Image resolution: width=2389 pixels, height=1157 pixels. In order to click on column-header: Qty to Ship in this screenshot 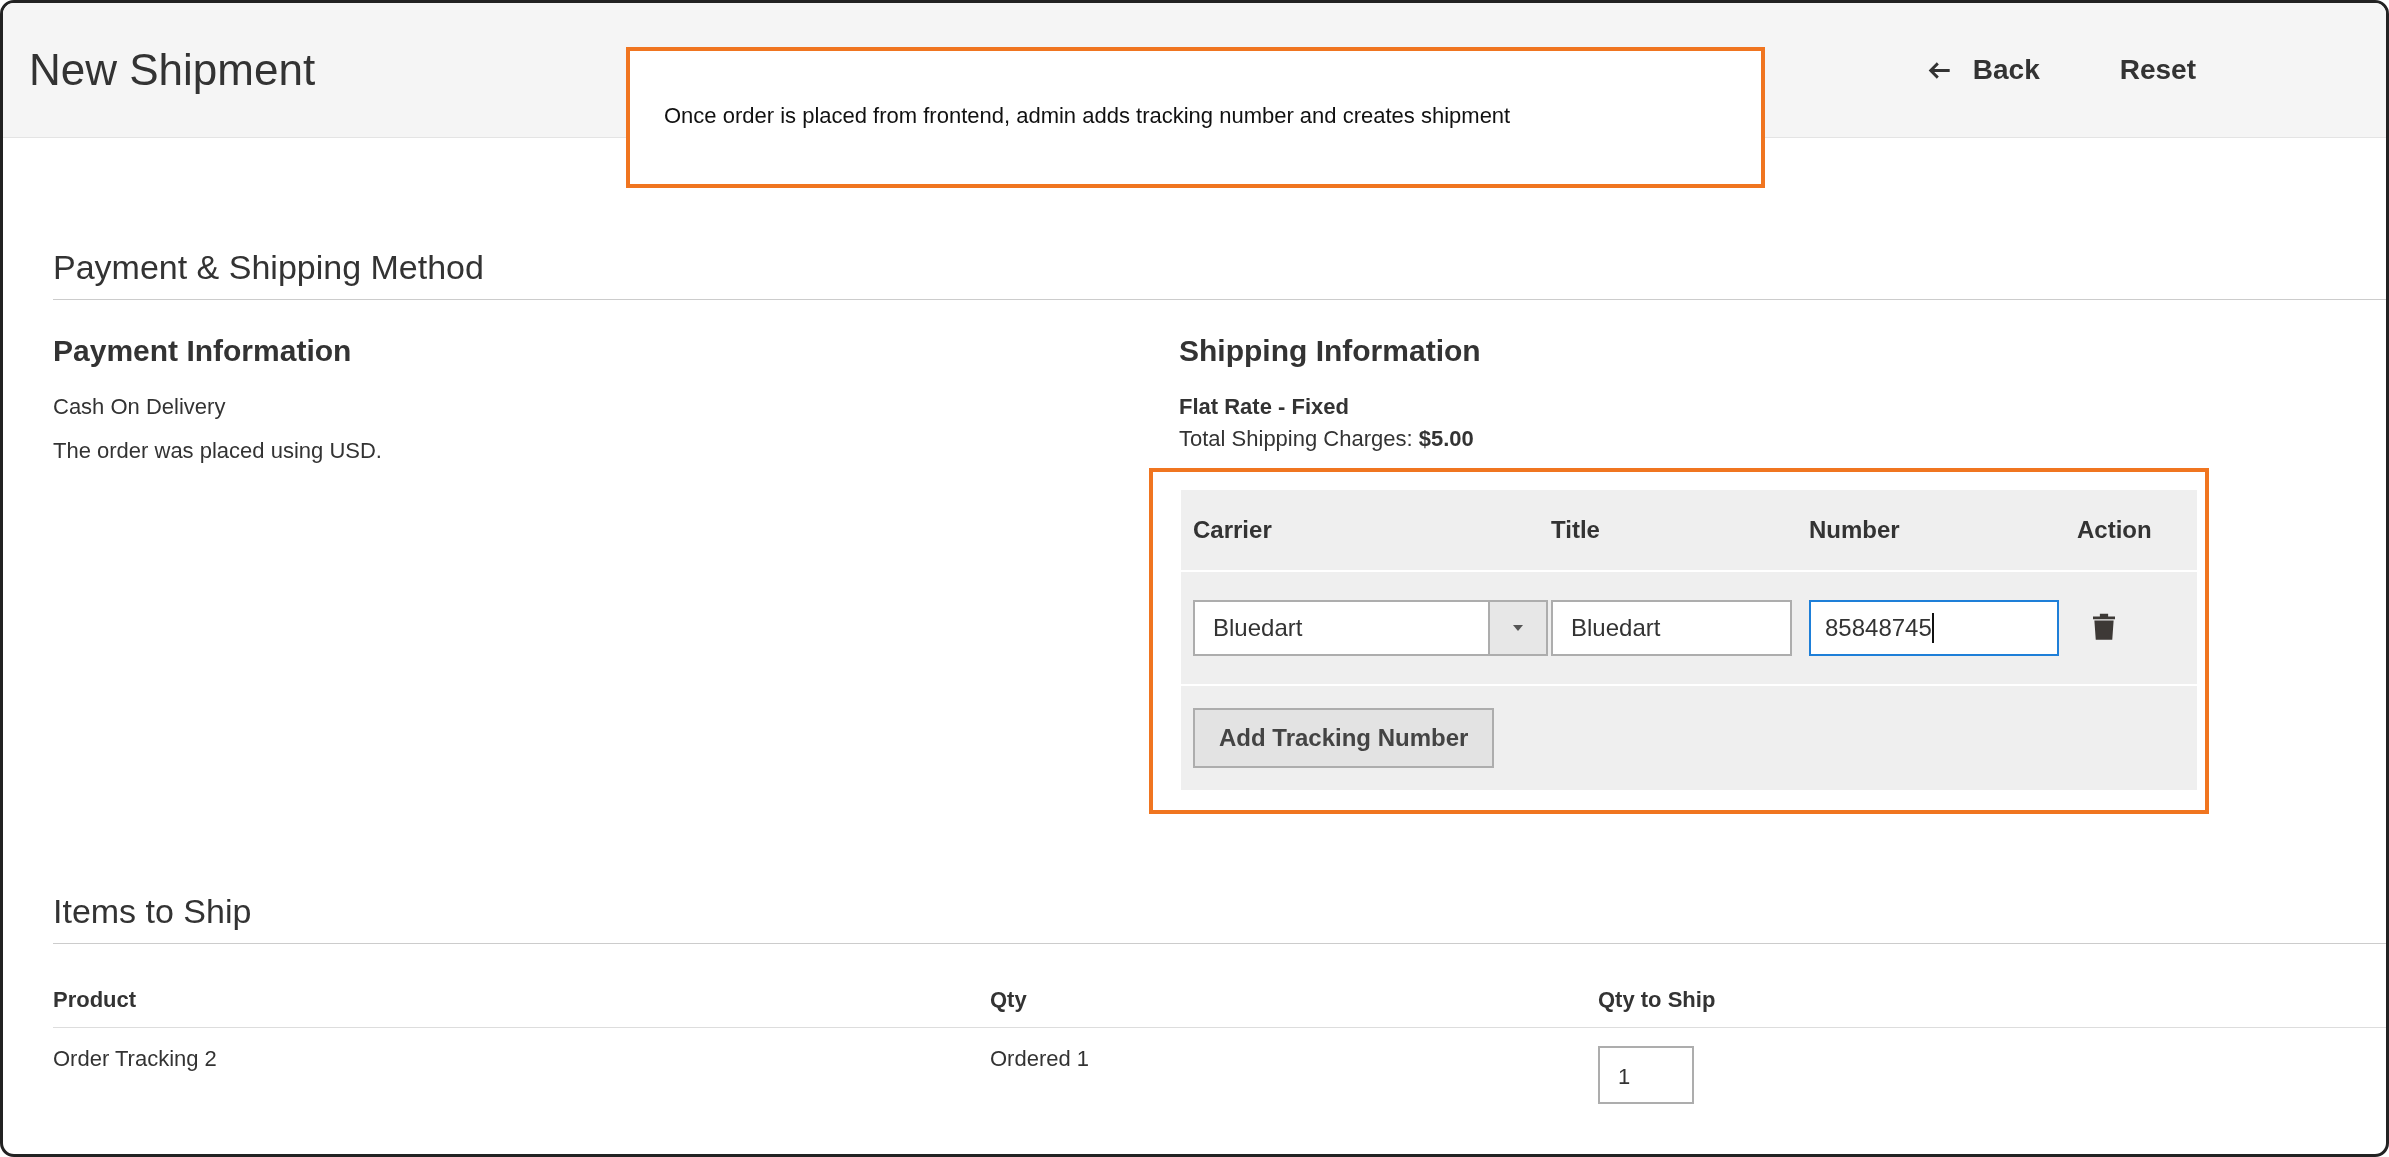, I will do `click(1657, 1000)`.